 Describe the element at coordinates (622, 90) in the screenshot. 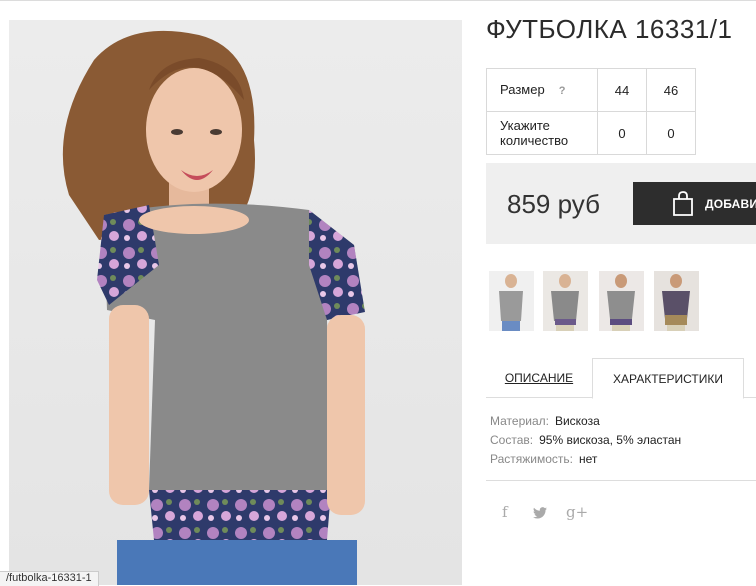

I see `size-option-44: 44` at that location.